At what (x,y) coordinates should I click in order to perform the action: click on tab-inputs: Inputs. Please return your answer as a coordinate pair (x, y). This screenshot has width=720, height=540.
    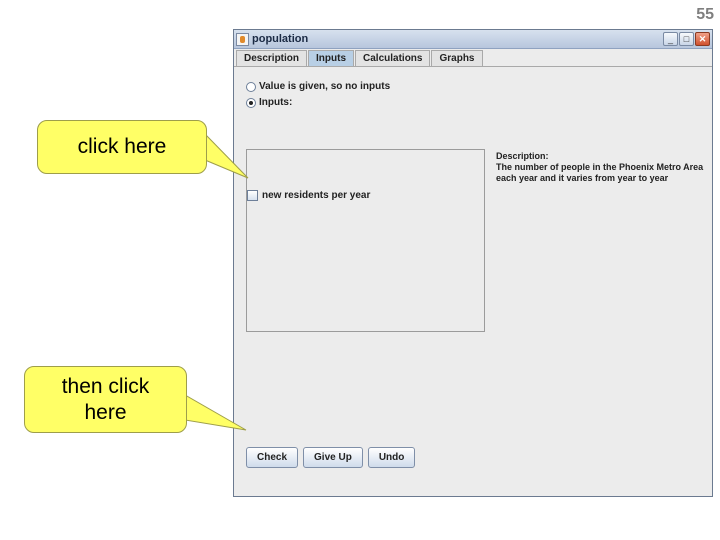
    Looking at the image, I should click on (331, 58).